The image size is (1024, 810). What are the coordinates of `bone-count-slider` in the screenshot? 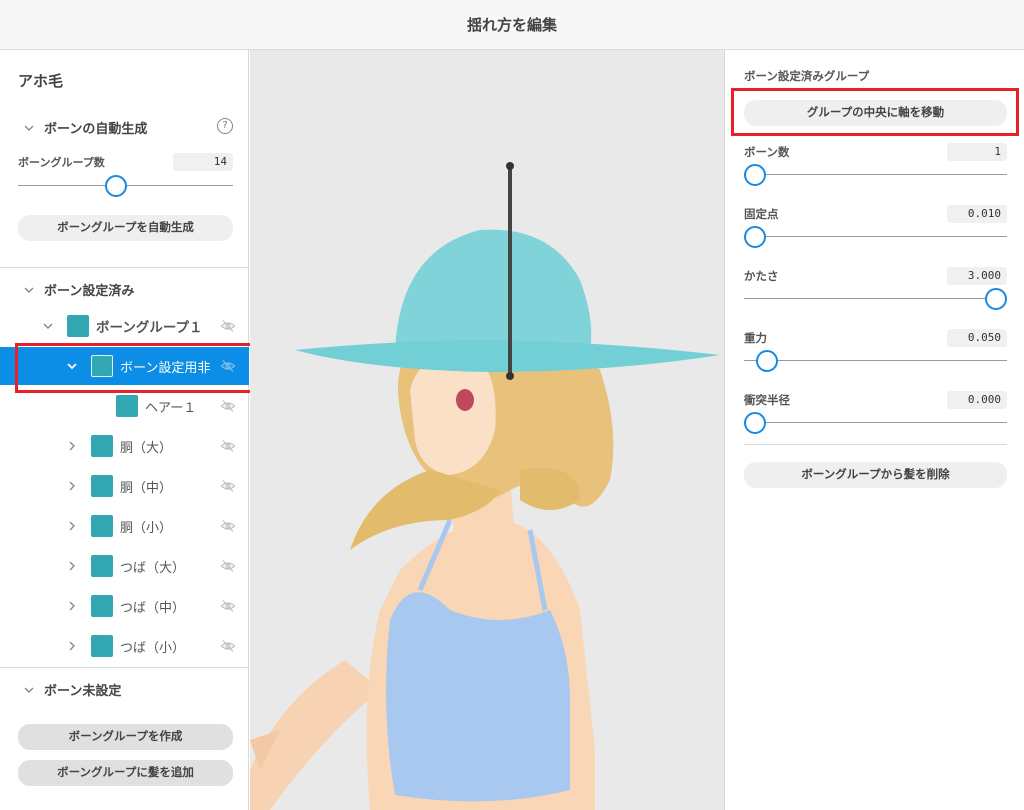 It's located at (875, 175).